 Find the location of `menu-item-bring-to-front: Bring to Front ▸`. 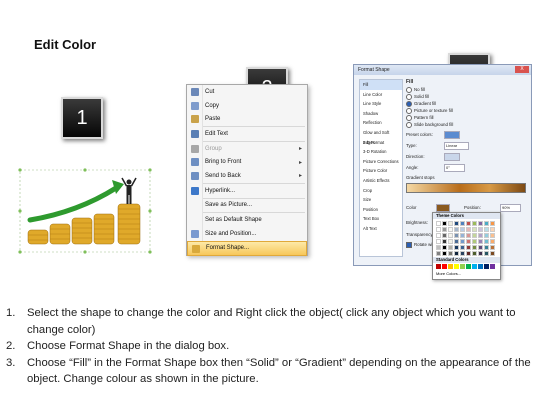

menu-item-bring-to-front: Bring to Front ▸ is located at coordinates (247, 162).